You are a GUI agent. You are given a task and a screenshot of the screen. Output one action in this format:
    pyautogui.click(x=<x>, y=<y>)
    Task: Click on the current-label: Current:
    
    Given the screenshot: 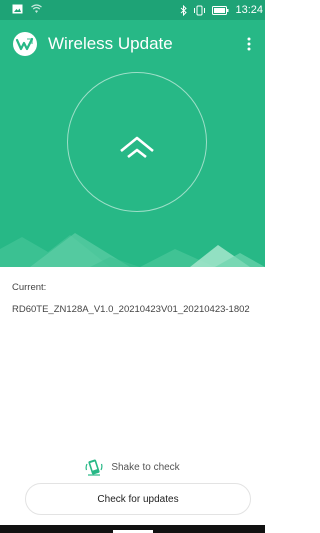 What is the action you would take?
    pyautogui.click(x=29, y=287)
    